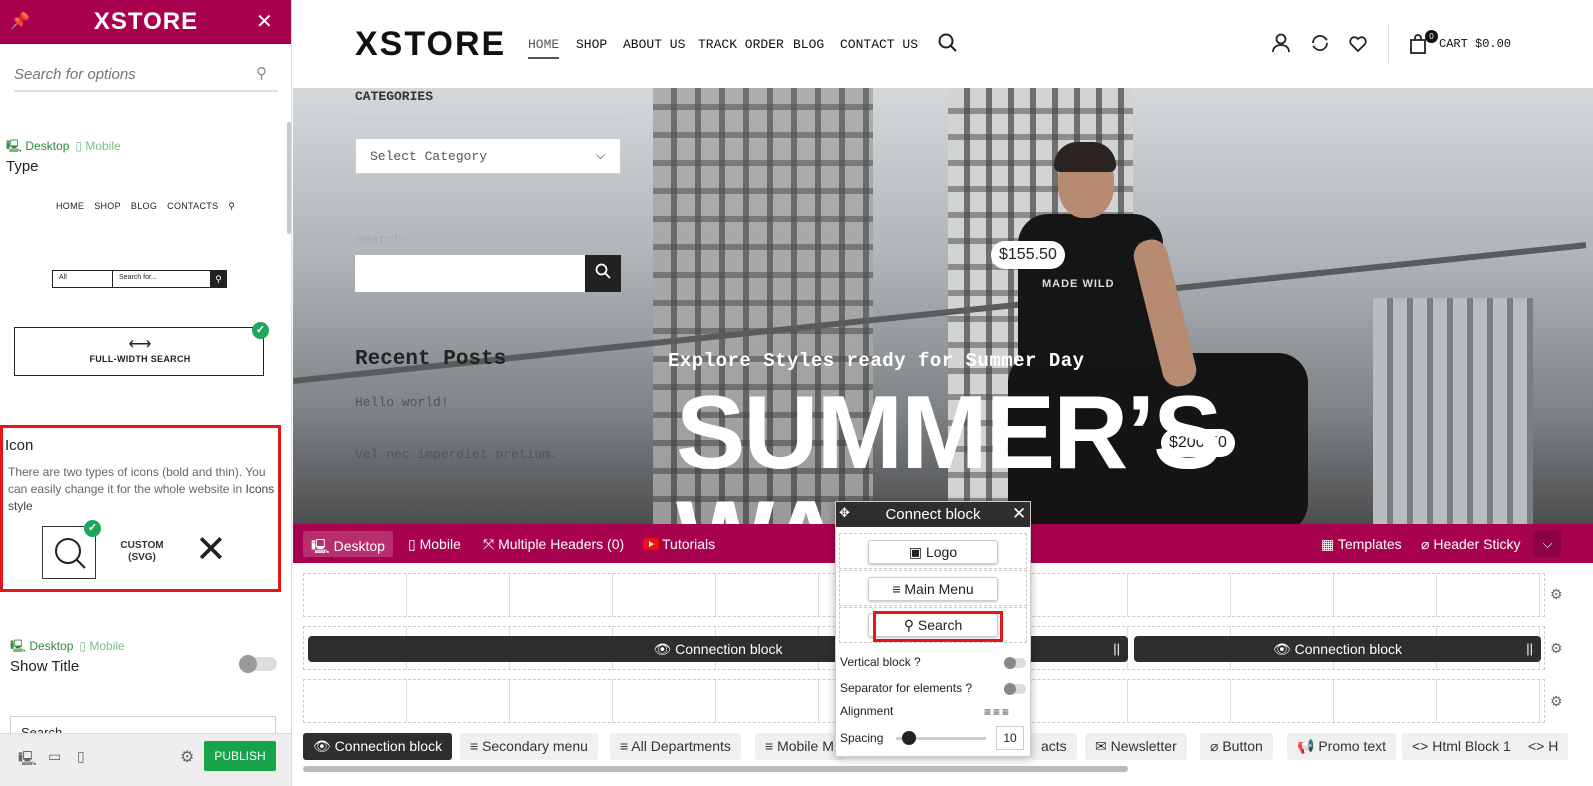 This screenshot has height=786, width=1593. Describe the element at coordinates (535, 746) in the screenshot. I see `chip-label: Secondary menu` at that location.